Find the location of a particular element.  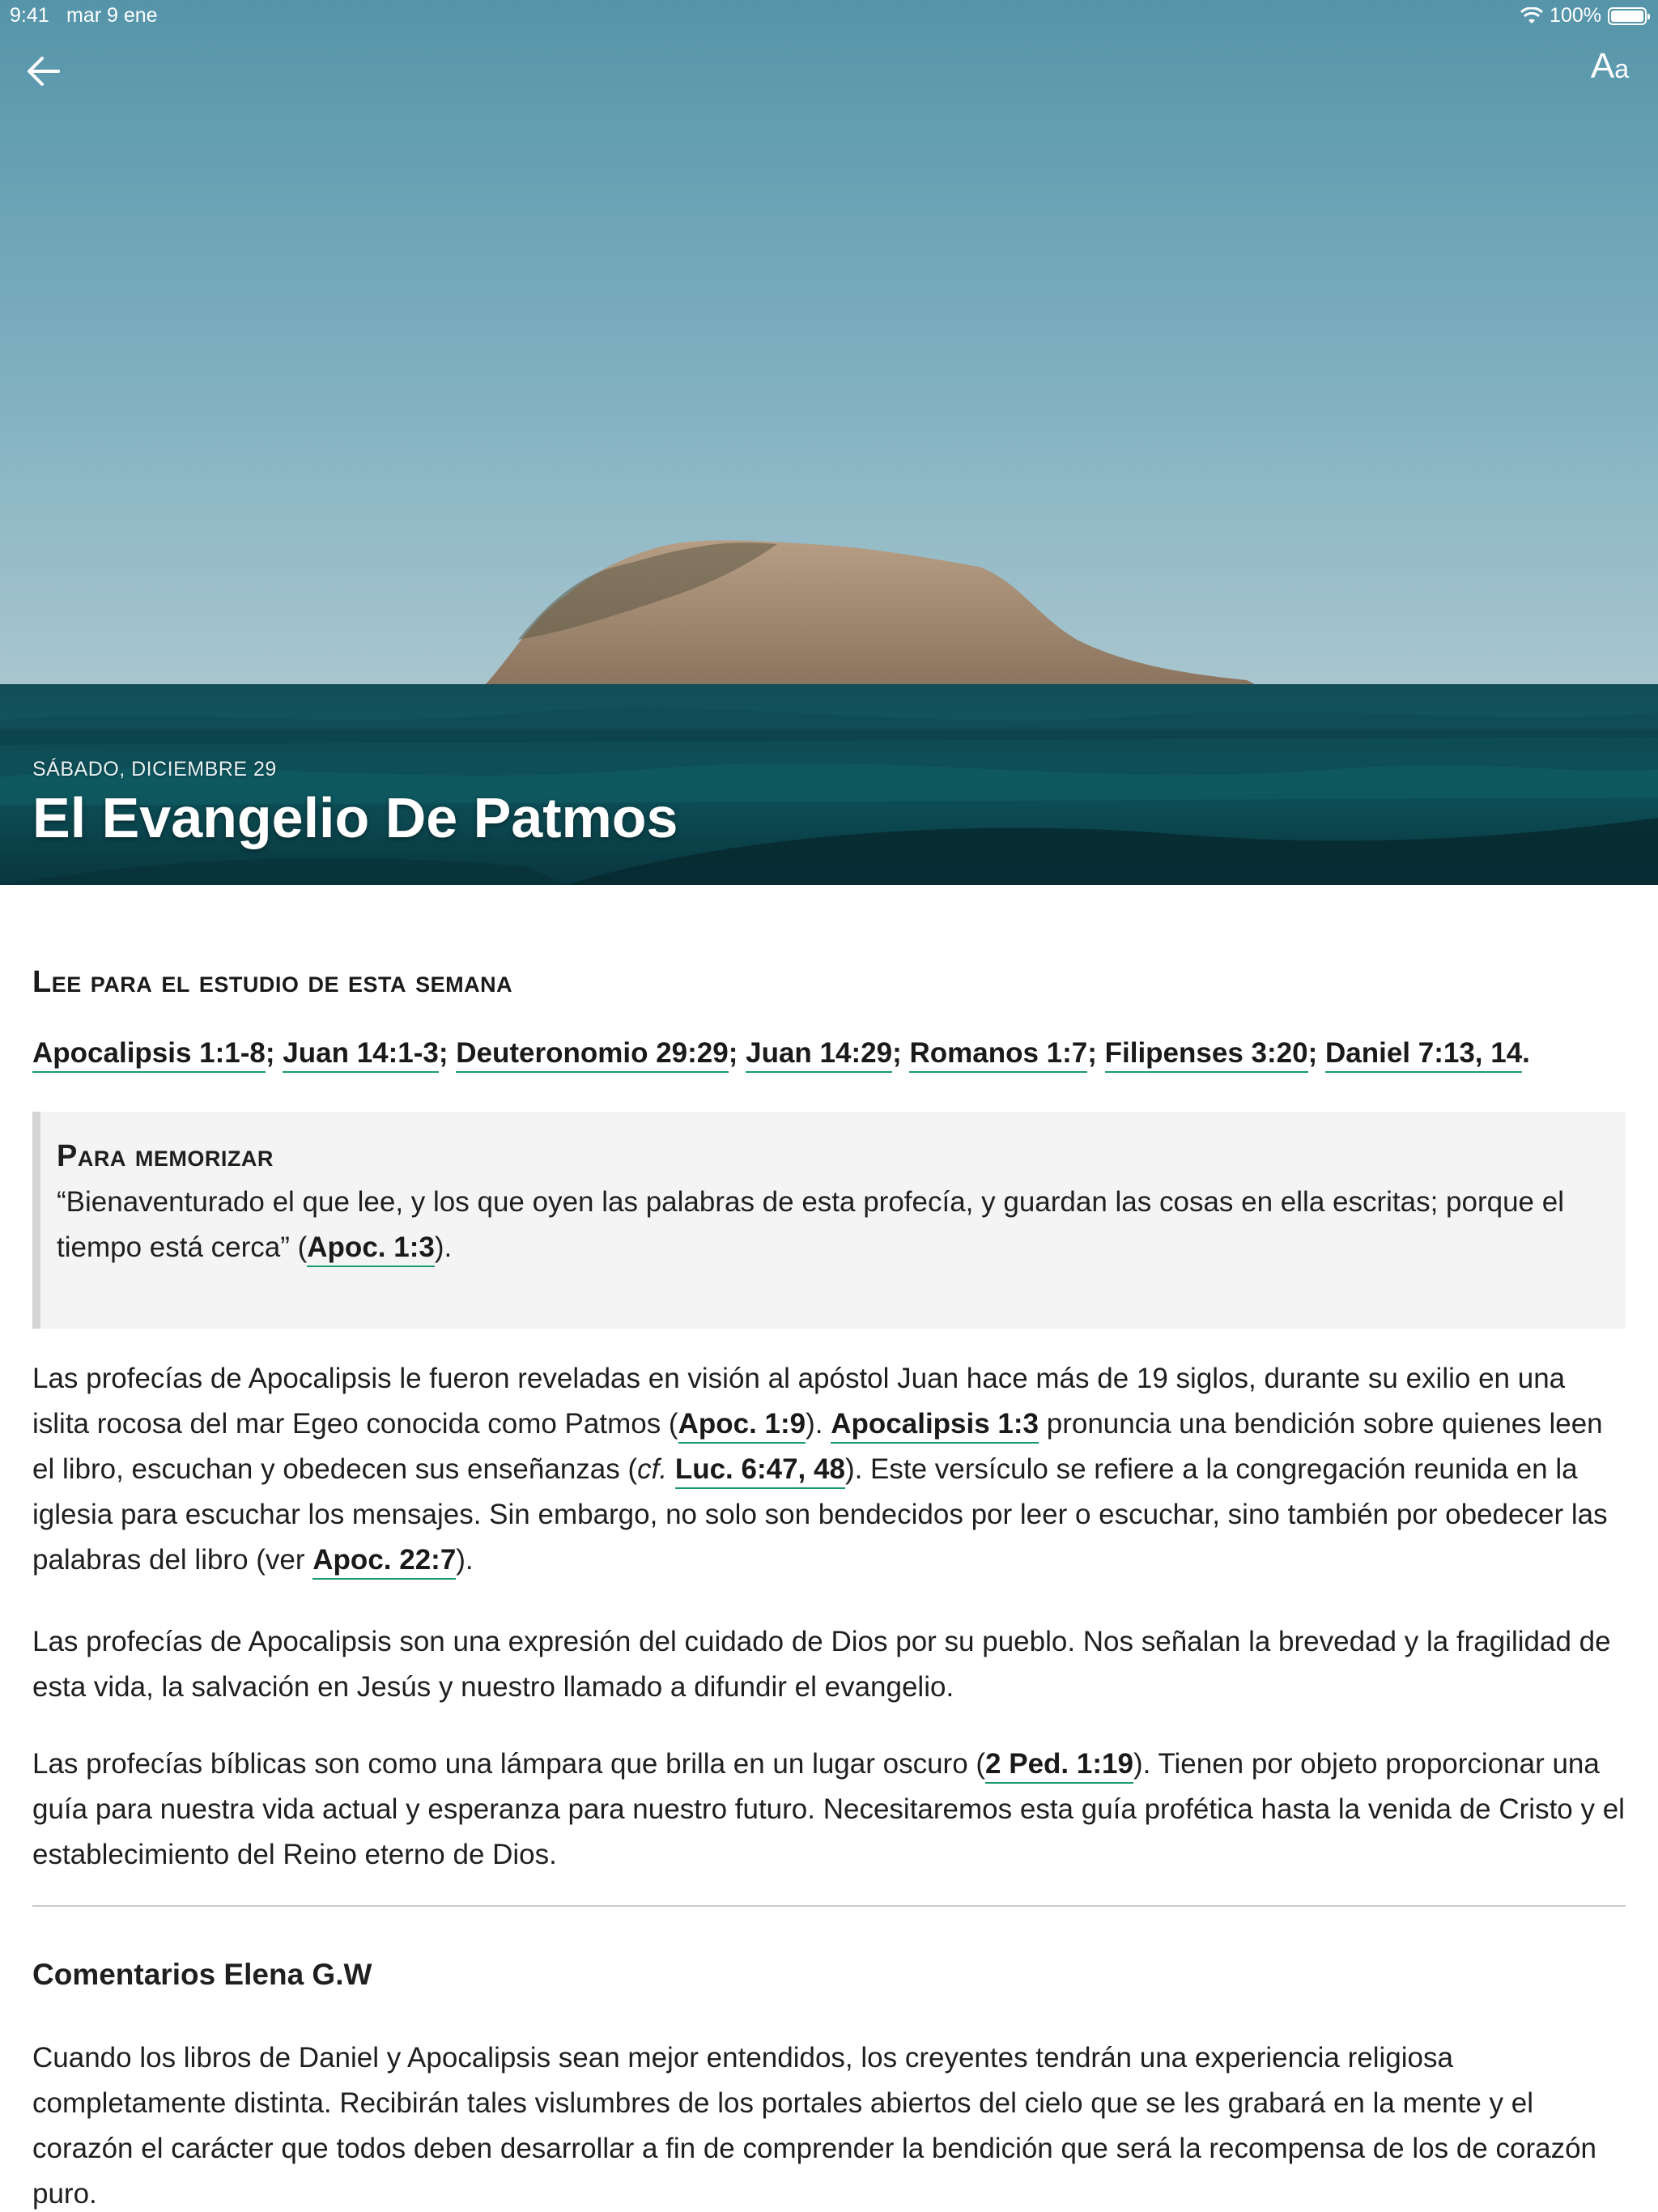

reference-link: Apoc. 1:3 is located at coordinates (371, 1249).